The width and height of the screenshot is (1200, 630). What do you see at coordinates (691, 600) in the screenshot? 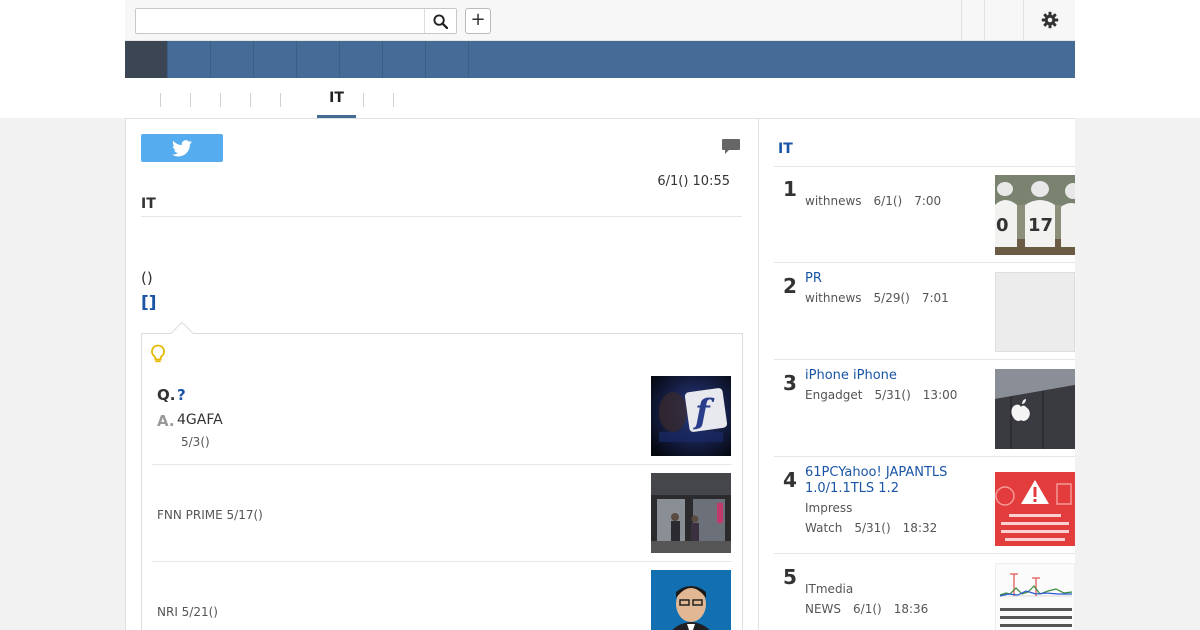
I see `item-thumbnail-person` at bounding box center [691, 600].